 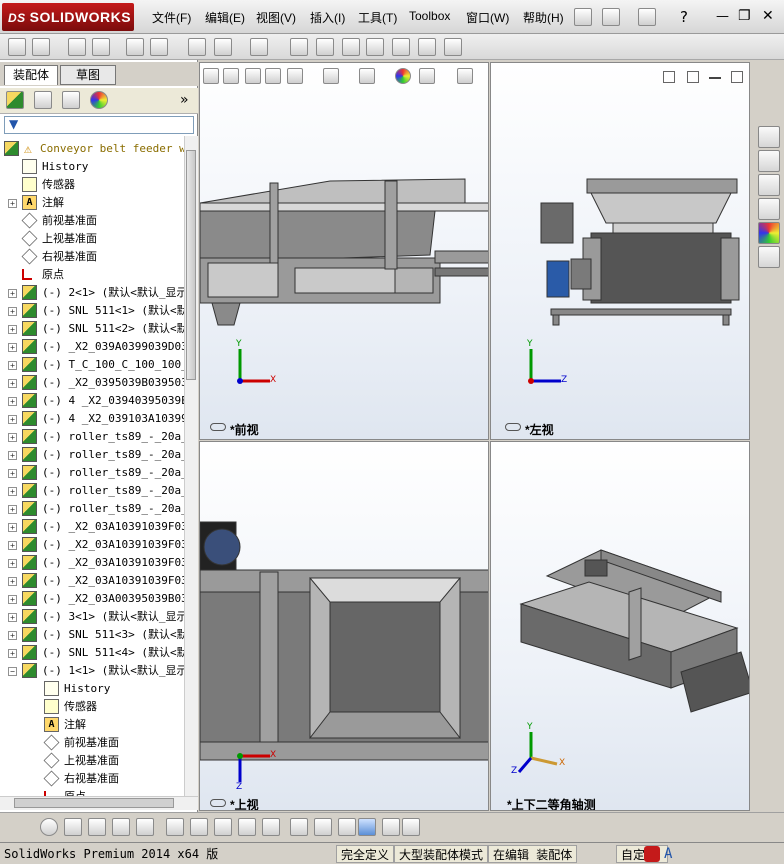 What do you see at coordinates (218, 803) in the screenshot?
I see `link-view-icon-top` at bounding box center [218, 803].